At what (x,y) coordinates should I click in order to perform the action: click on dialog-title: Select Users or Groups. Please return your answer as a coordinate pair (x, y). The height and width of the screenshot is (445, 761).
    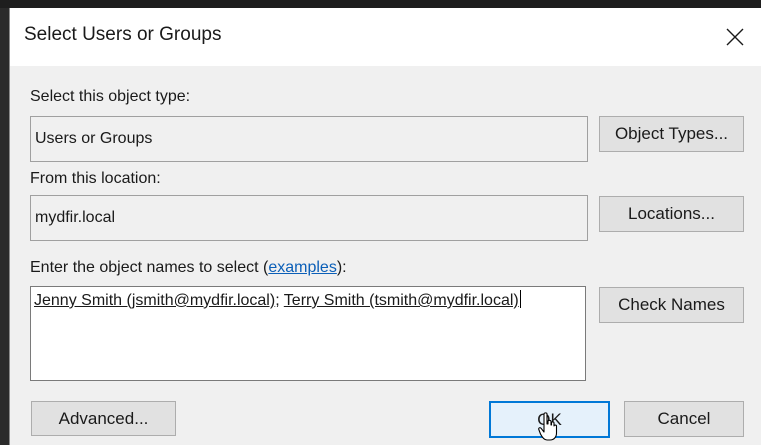
    Looking at the image, I should click on (123, 34).